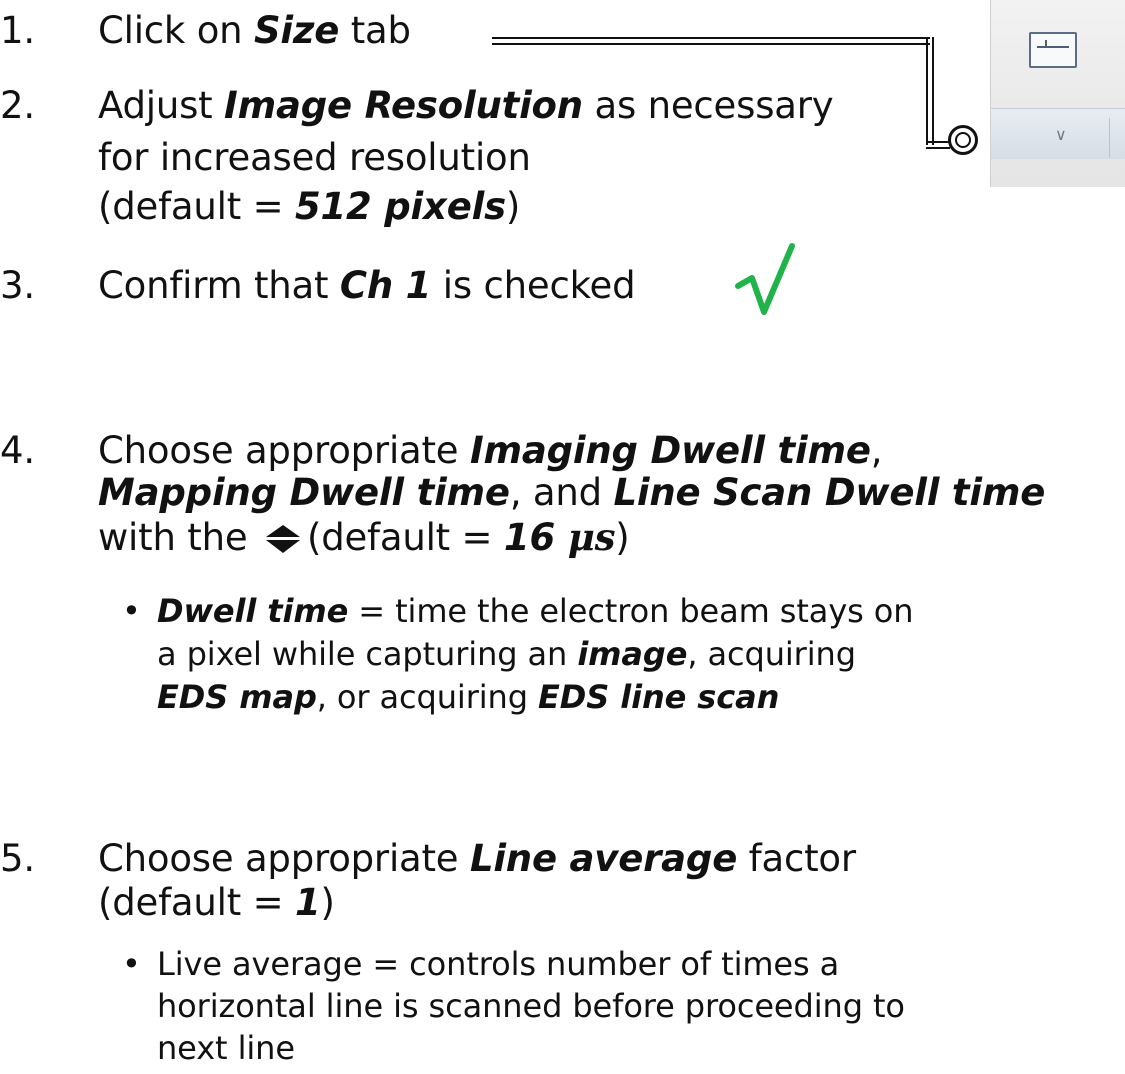 The image size is (1125, 1074). I want to click on connector-line-top, so click(711, 41).